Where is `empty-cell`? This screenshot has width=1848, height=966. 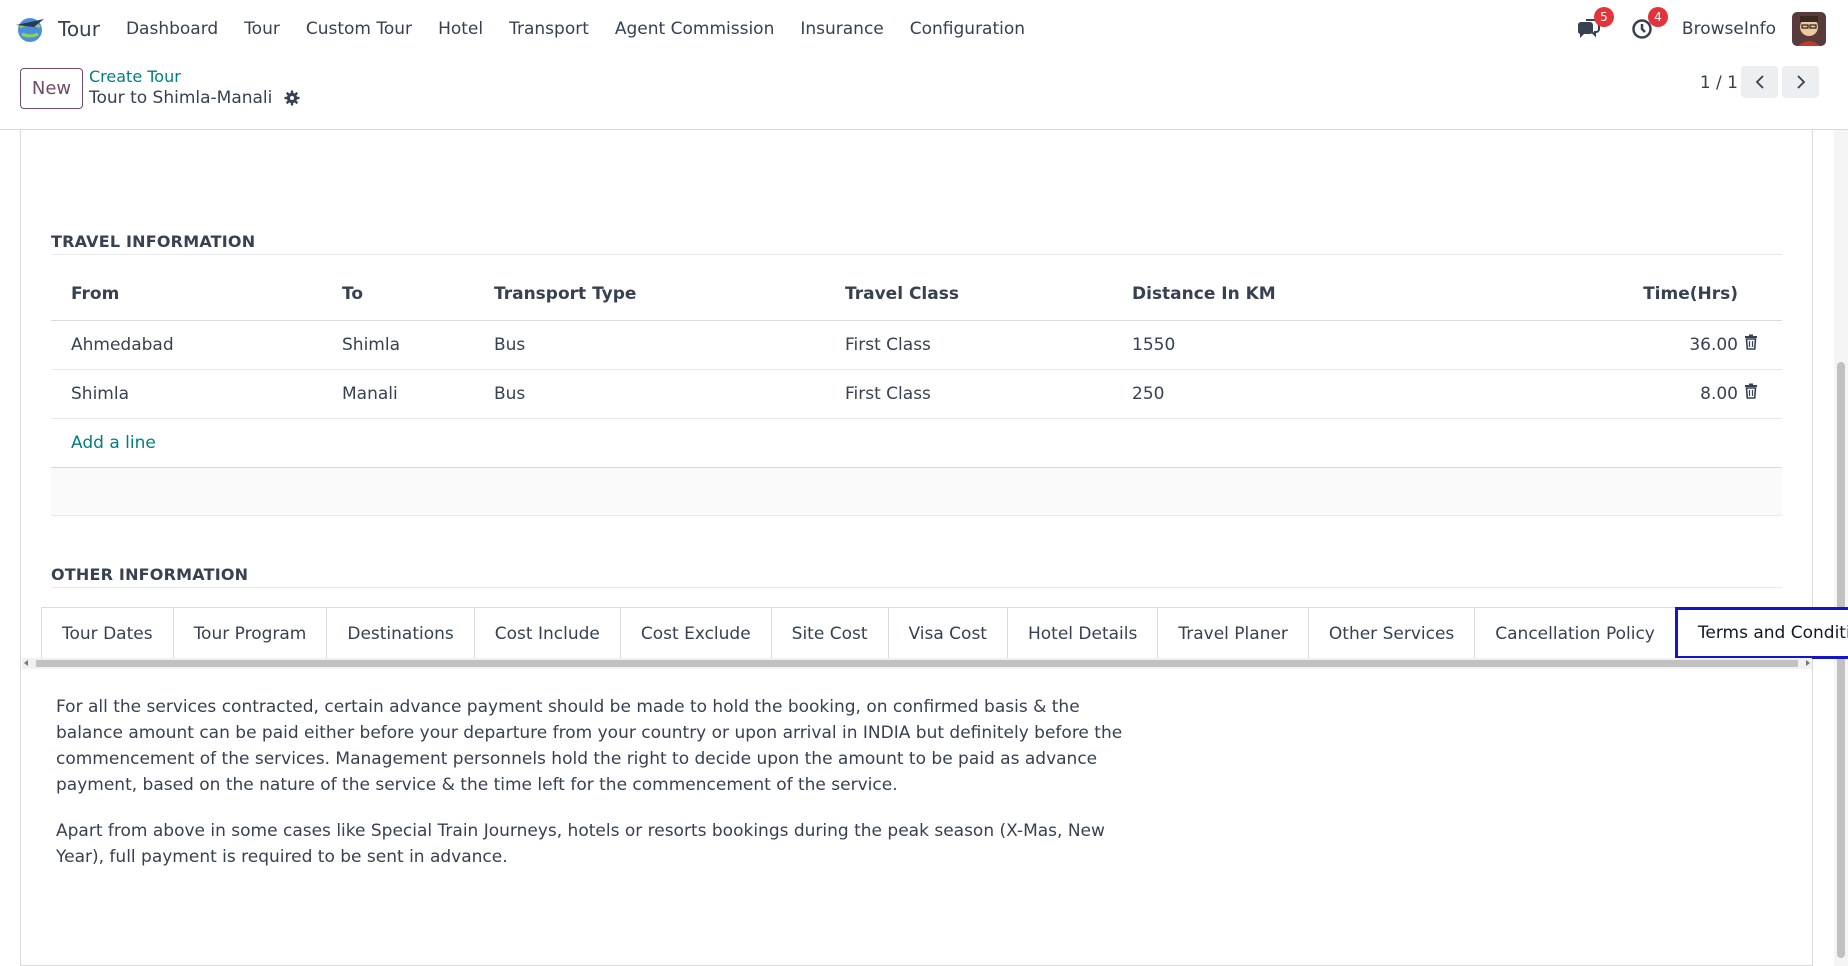 empty-cell is located at coordinates (916, 491).